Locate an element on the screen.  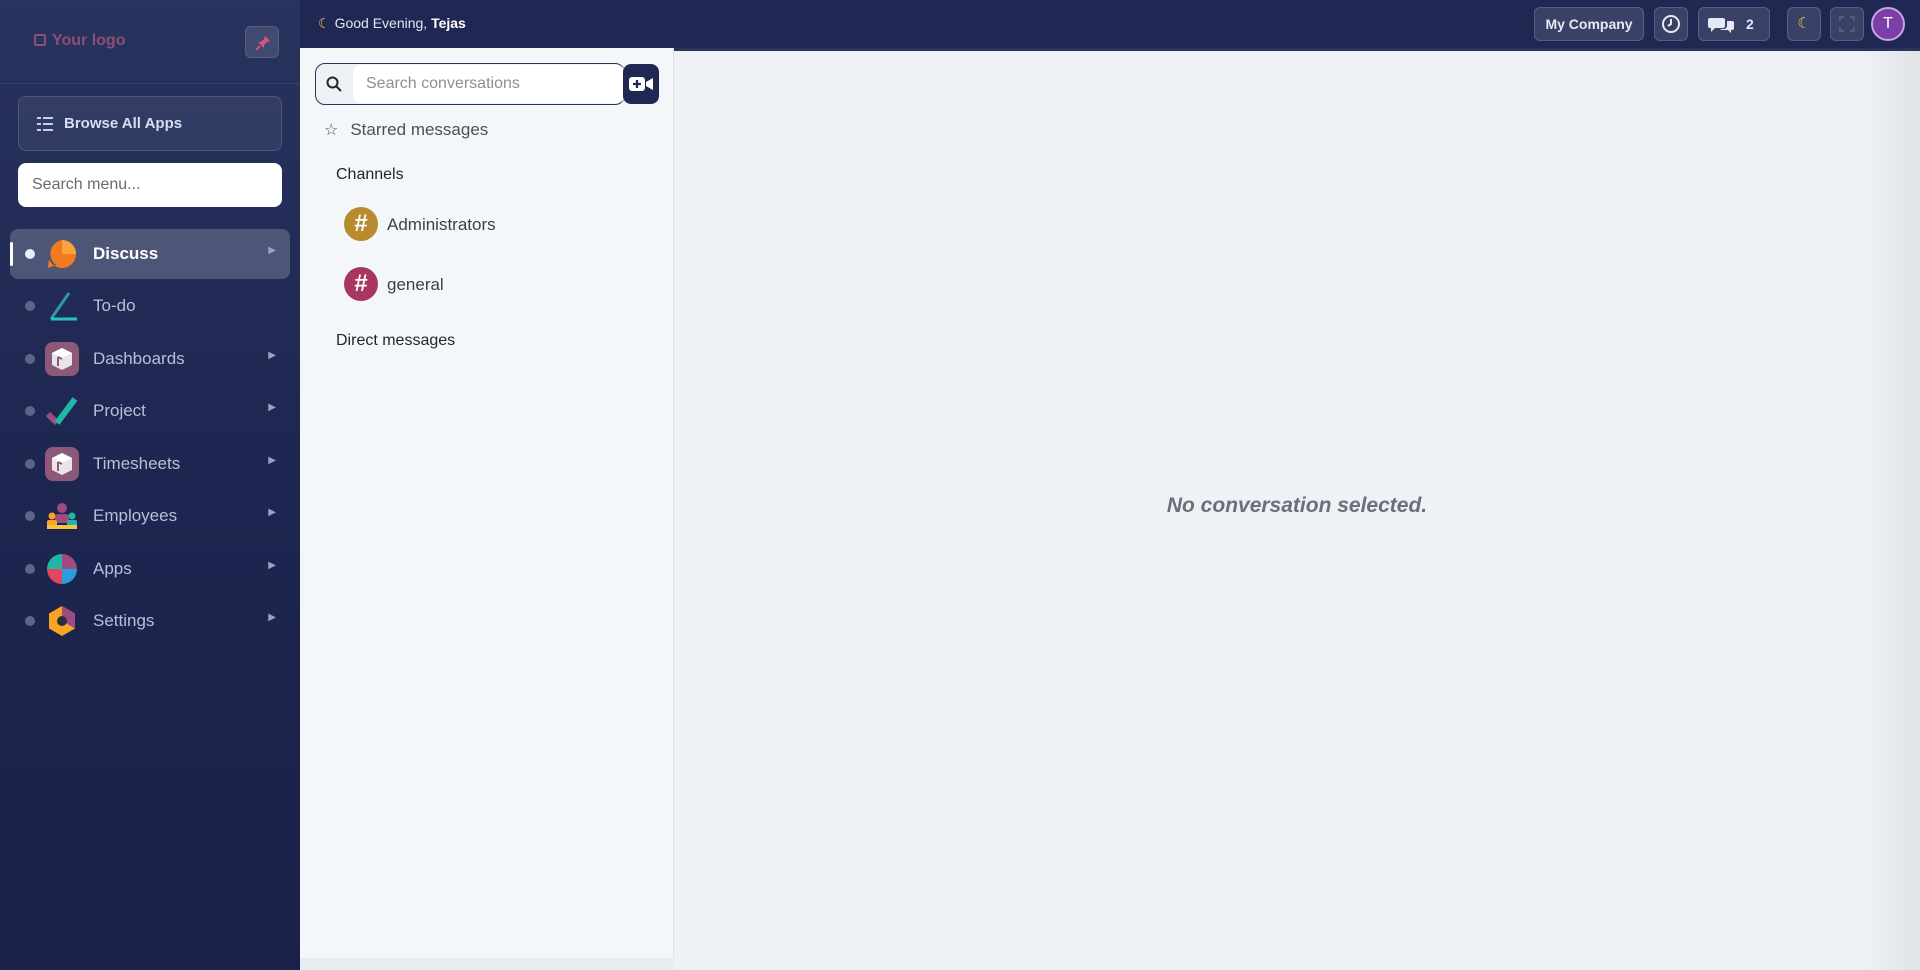
starred-messages-link: ☆ Starred messages is located at coordinates (406, 130).